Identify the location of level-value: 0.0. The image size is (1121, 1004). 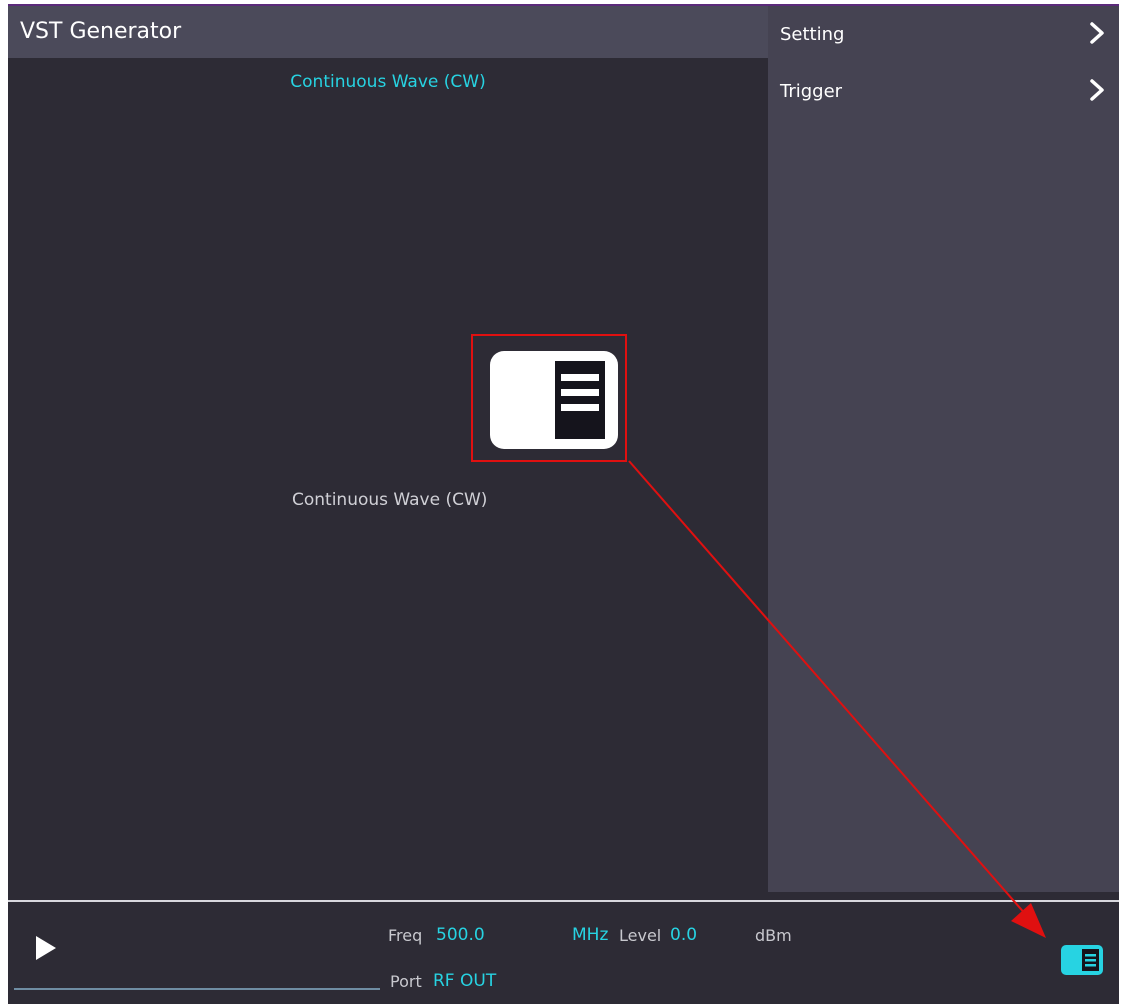
(683, 935).